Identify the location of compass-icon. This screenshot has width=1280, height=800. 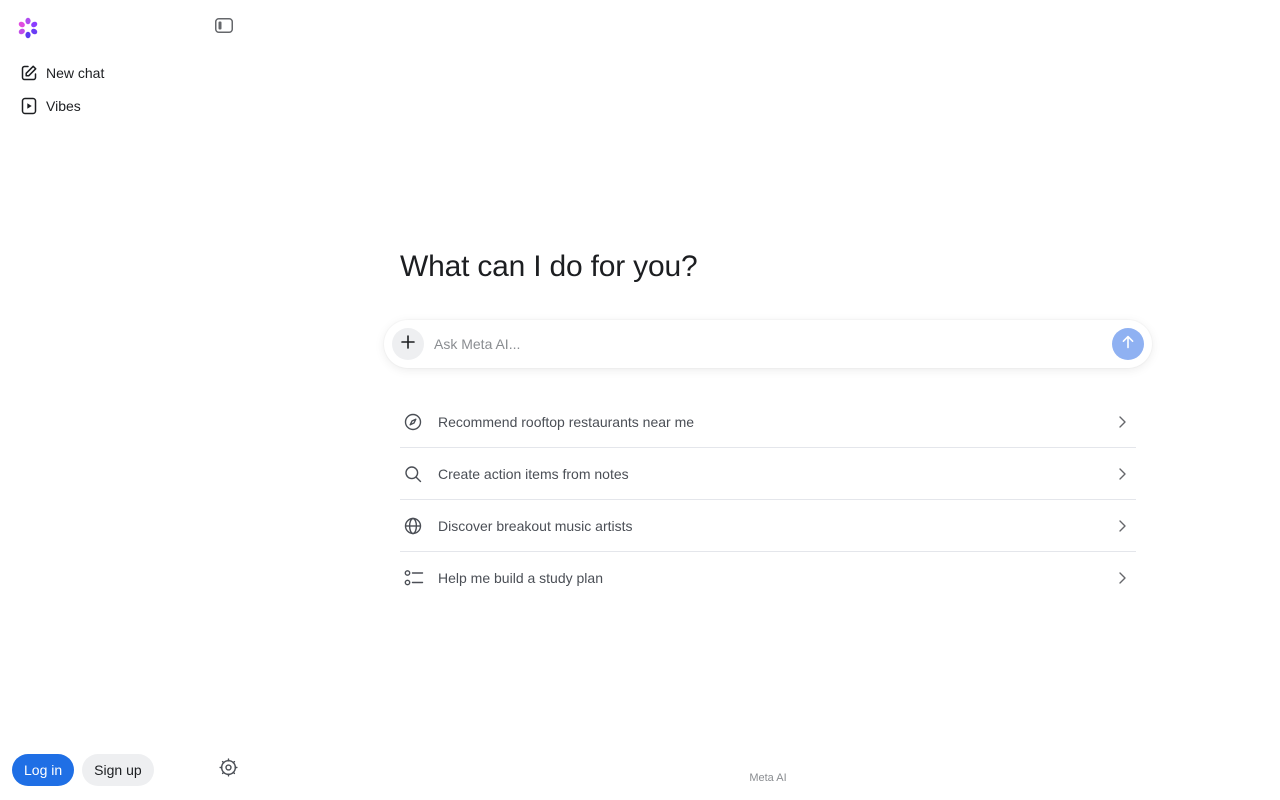
(414, 422).